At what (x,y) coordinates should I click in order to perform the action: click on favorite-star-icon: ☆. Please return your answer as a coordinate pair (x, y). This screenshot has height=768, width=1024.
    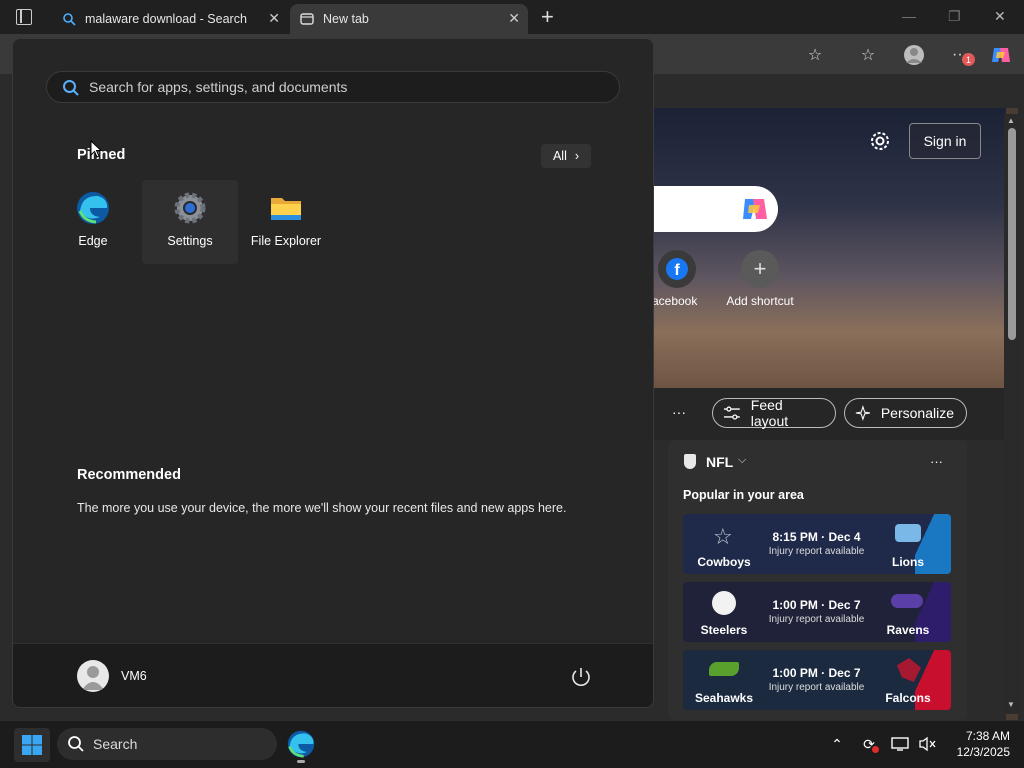
    Looking at the image, I should click on (815, 55).